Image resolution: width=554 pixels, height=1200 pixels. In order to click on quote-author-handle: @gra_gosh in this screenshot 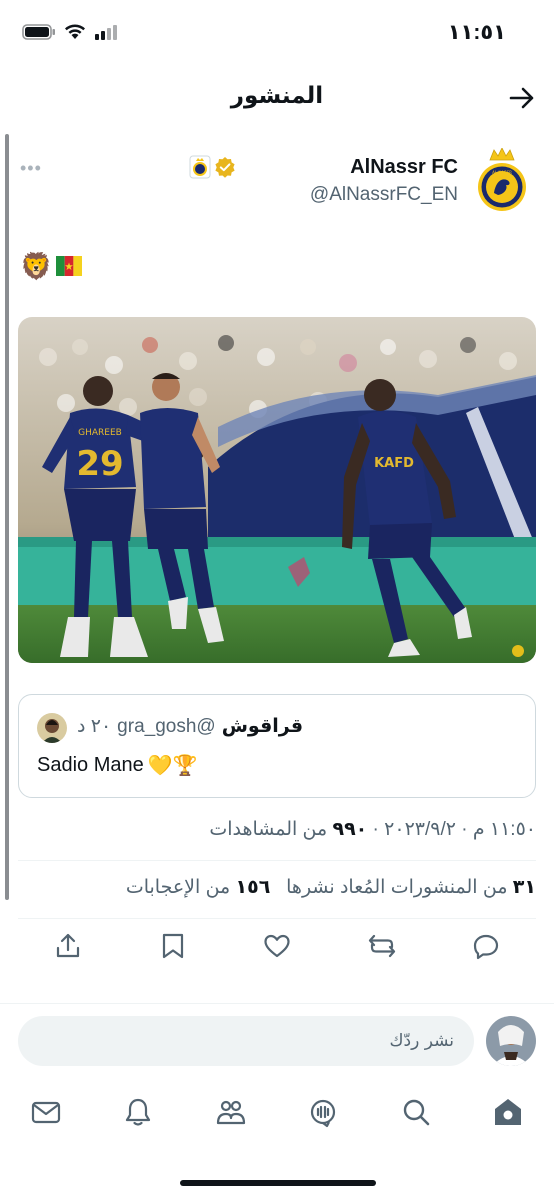, I will do `click(166, 726)`.